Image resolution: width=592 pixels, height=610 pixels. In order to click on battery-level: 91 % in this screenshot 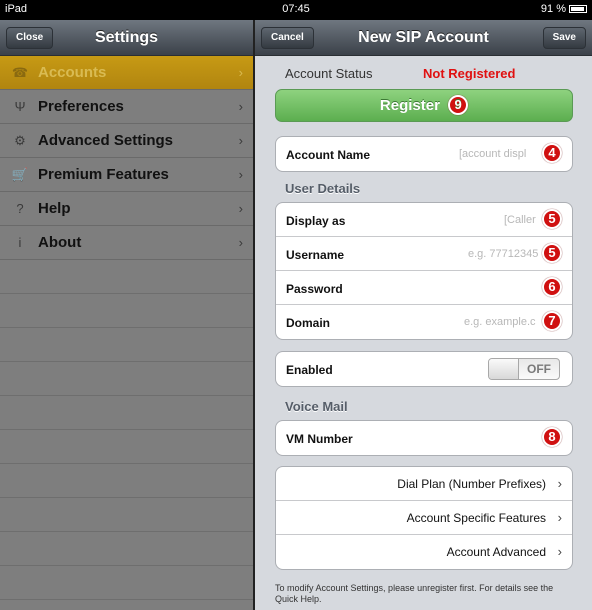, I will do `click(553, 9)`.